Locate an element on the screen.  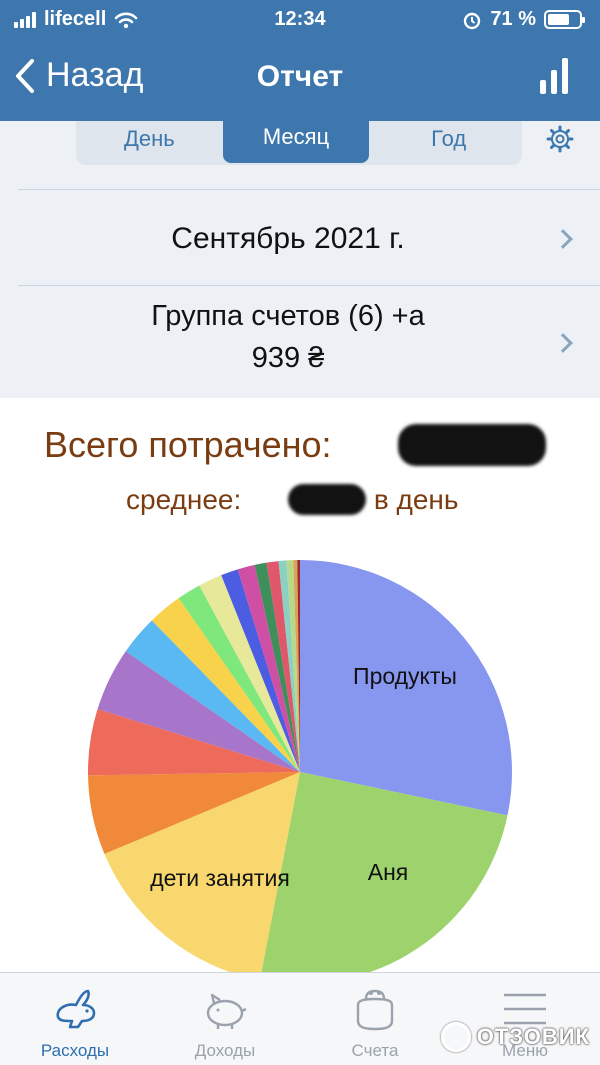
bar-chart-icon is located at coordinates (556, 76).